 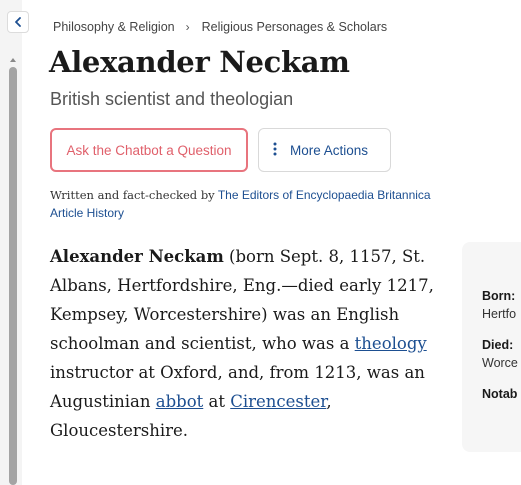 What do you see at coordinates (87, 213) in the screenshot?
I see `article-history-link: Article History` at bounding box center [87, 213].